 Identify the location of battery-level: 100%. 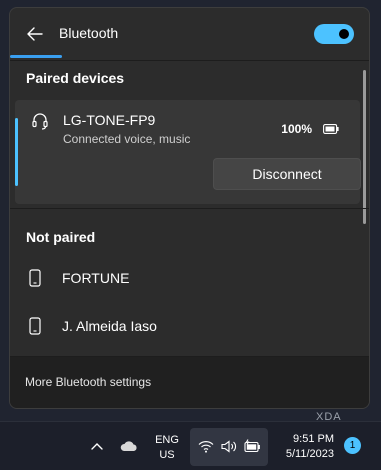
(310, 129).